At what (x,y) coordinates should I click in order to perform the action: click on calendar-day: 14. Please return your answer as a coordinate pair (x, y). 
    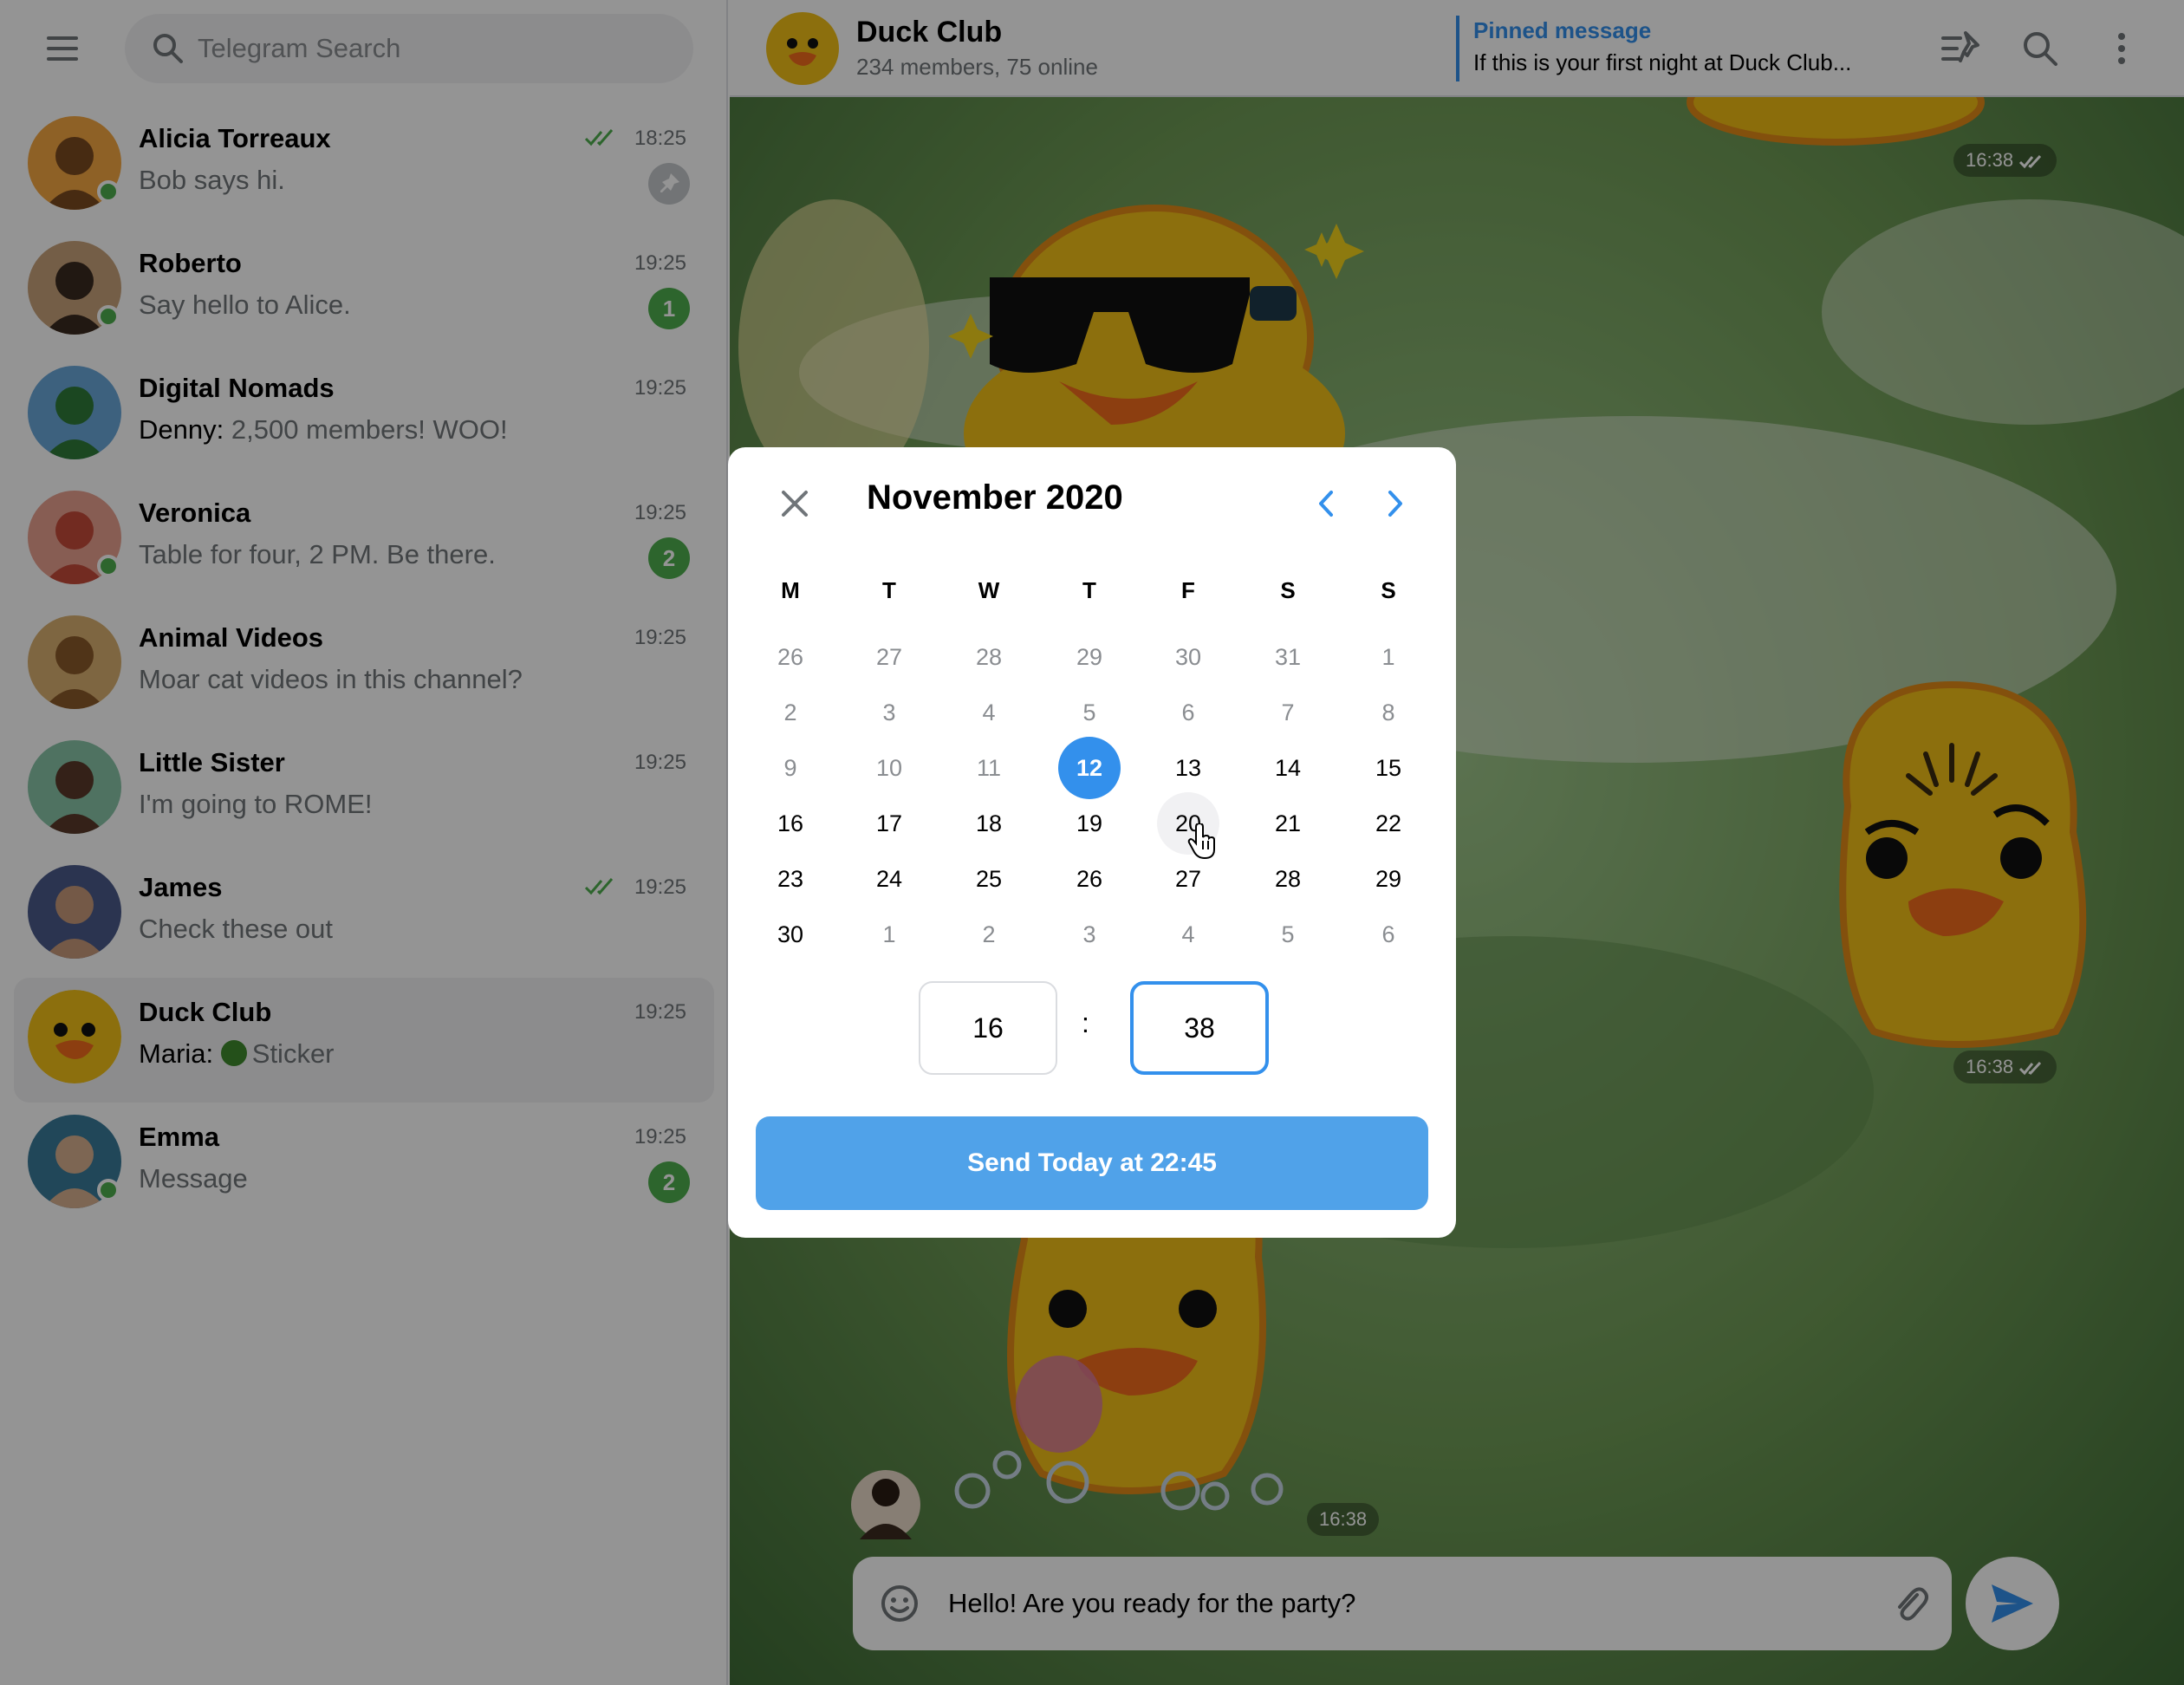
    Looking at the image, I should click on (1288, 768).